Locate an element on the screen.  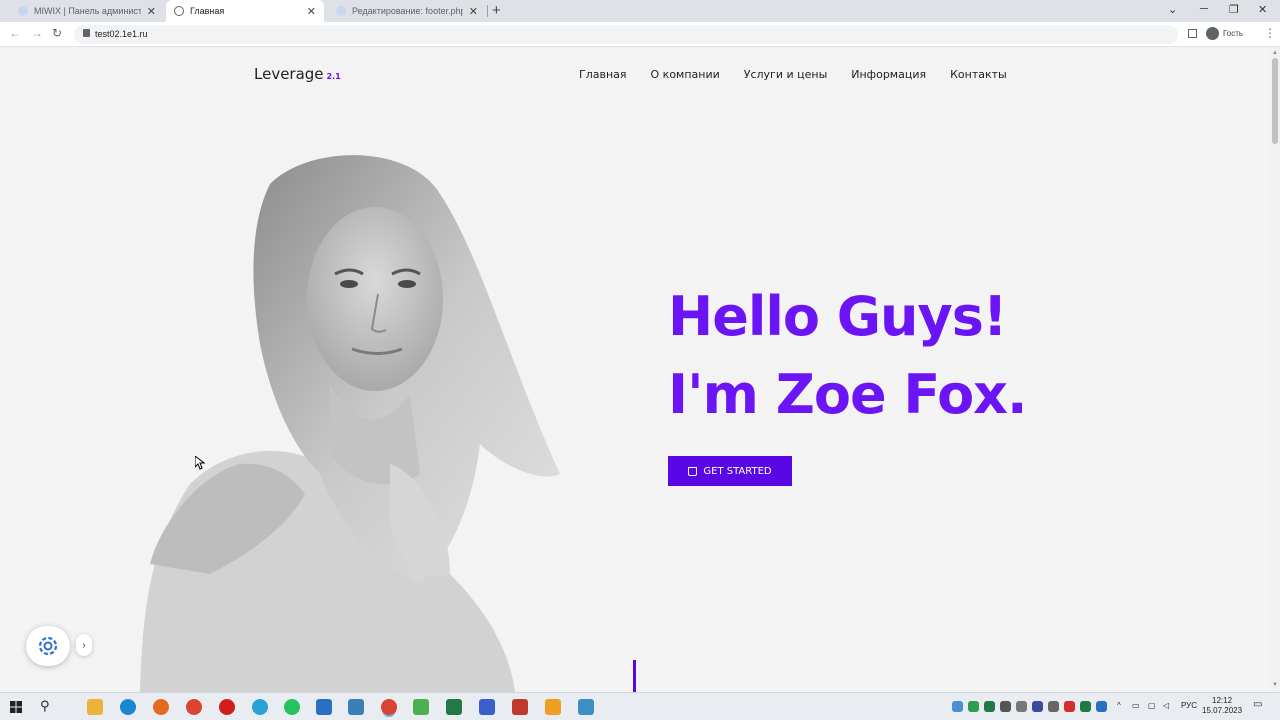
get-started-button: GET STARTED is located at coordinates (730, 471).